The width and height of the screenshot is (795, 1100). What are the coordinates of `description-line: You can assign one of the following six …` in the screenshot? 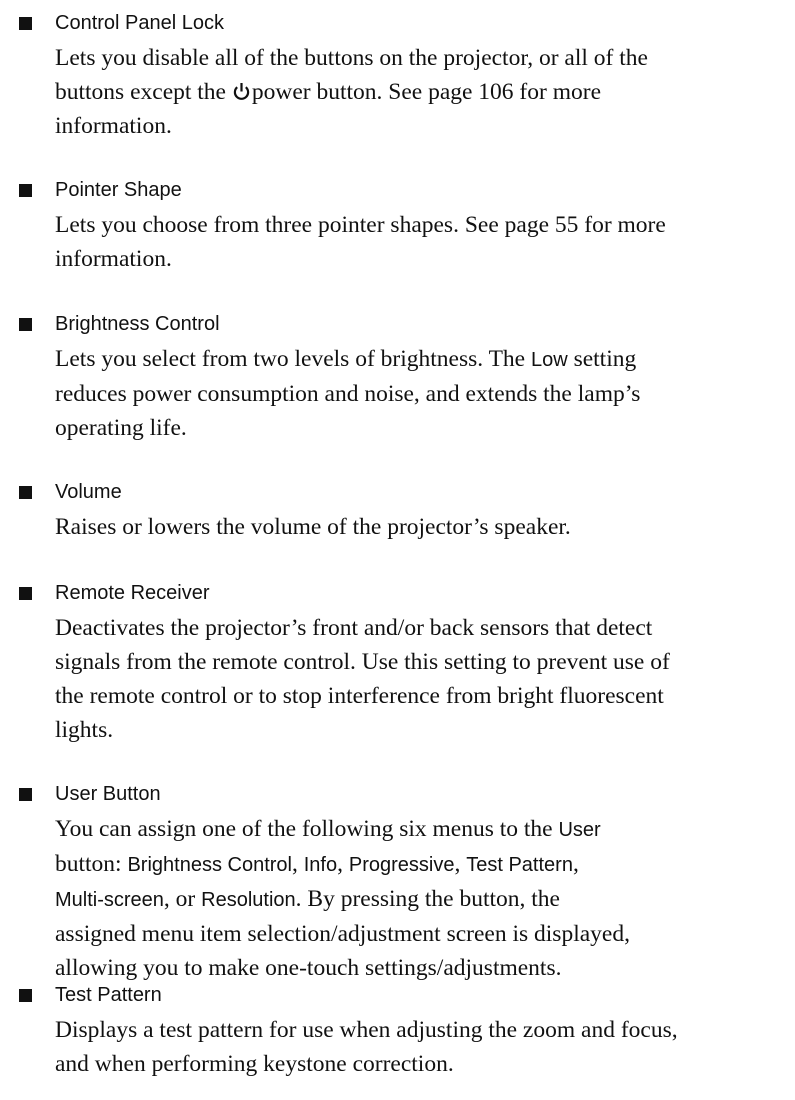 It's located at (422, 829).